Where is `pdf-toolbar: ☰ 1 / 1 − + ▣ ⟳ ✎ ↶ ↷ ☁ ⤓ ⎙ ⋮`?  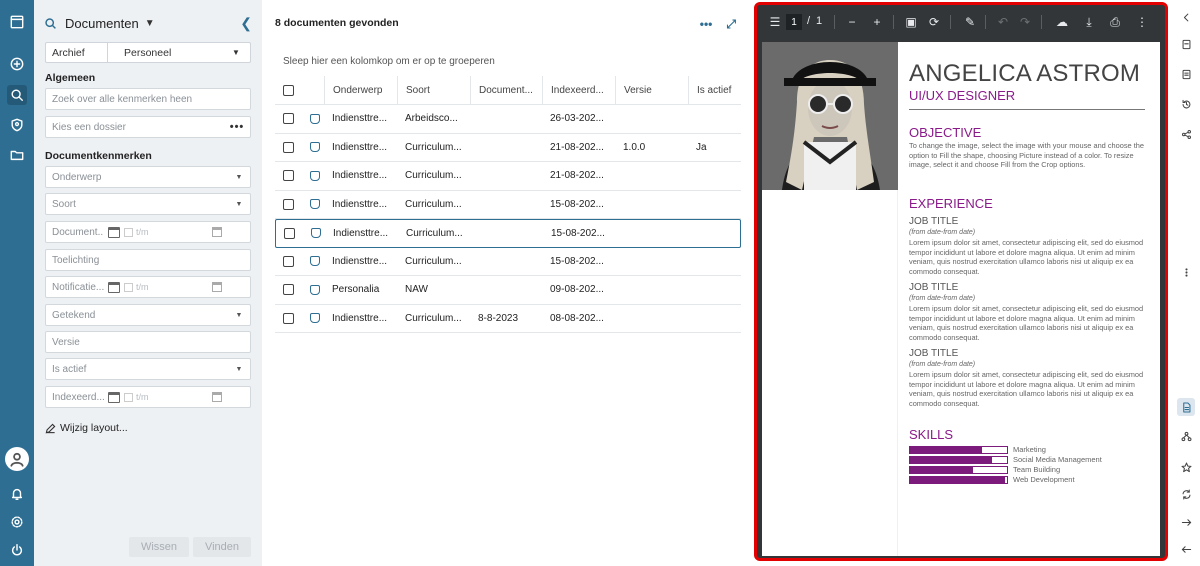 pdf-toolbar: ☰ 1 / 1 − + ▣ ⟳ ✎ ↶ ↷ ☁ ⤓ ⎙ ⋮ is located at coordinates (961, 22).